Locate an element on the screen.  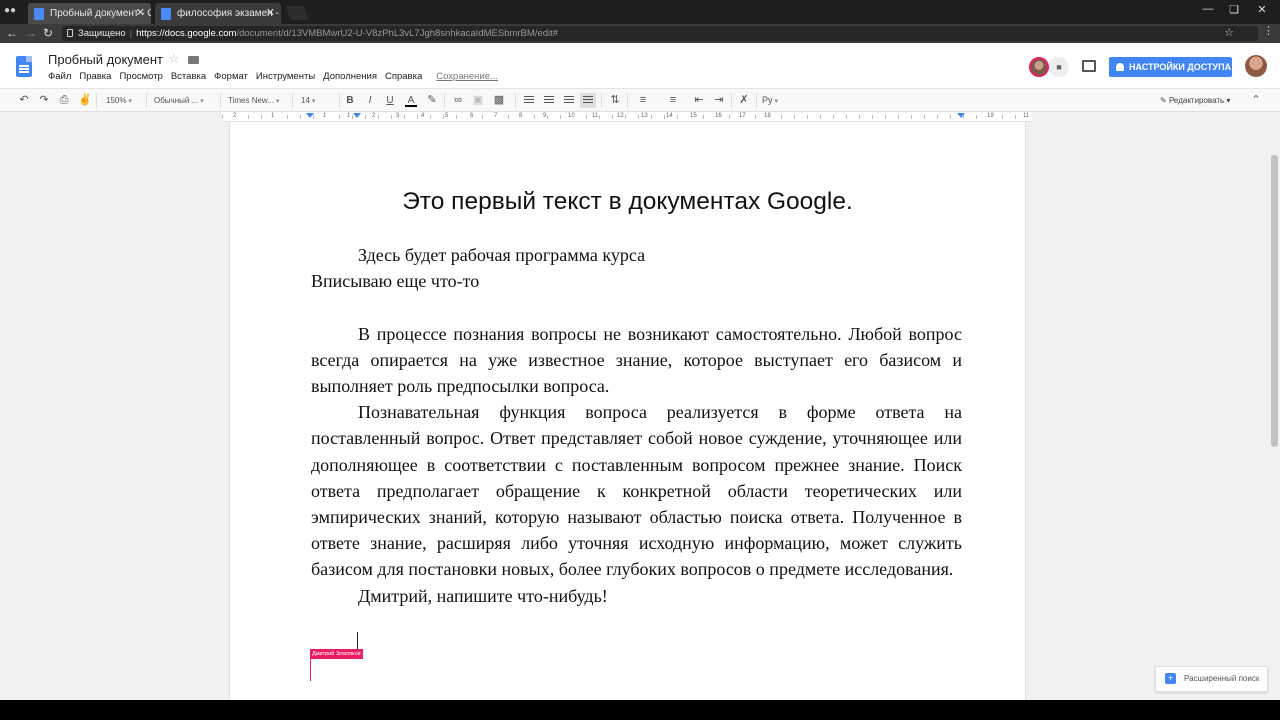
menu-tools: Инструменты is located at coordinates (285, 76).